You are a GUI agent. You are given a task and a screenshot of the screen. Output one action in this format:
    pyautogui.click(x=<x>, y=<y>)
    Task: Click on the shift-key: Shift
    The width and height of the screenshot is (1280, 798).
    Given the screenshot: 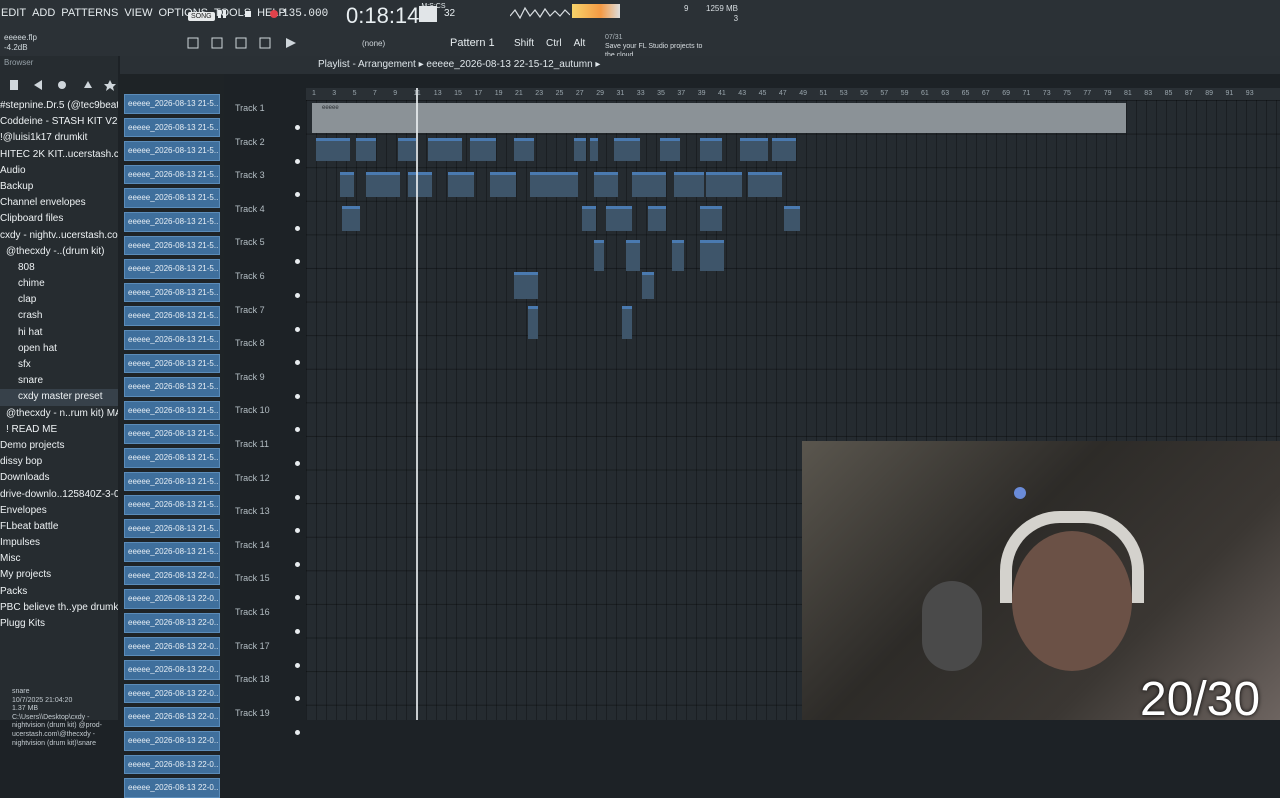 What is the action you would take?
    pyautogui.click(x=524, y=43)
    